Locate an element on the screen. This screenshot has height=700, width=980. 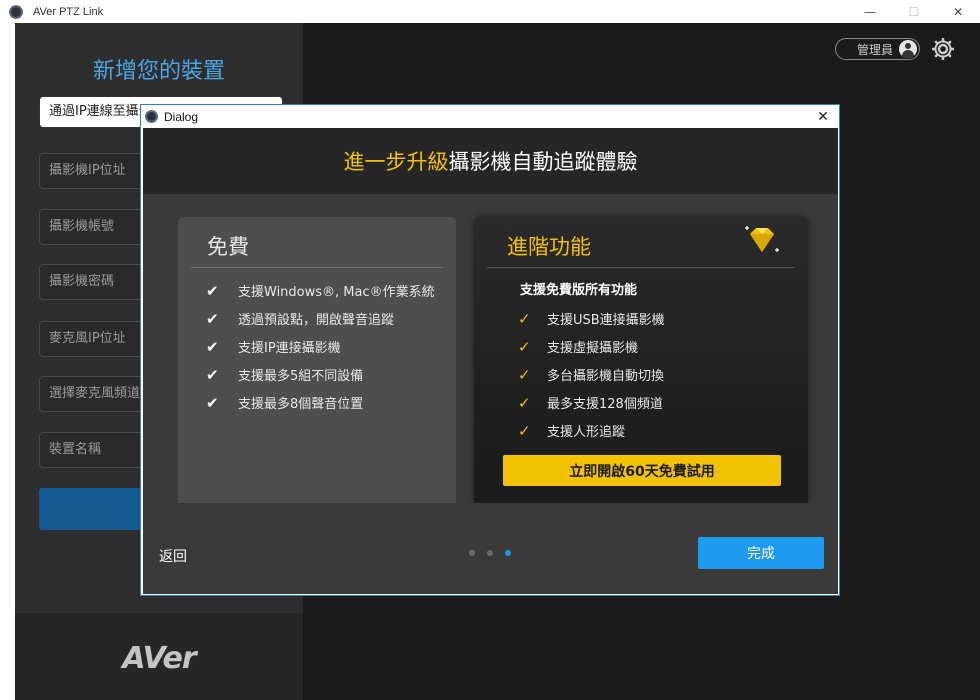
aver-logo: AVer is located at coordinates (159, 658).